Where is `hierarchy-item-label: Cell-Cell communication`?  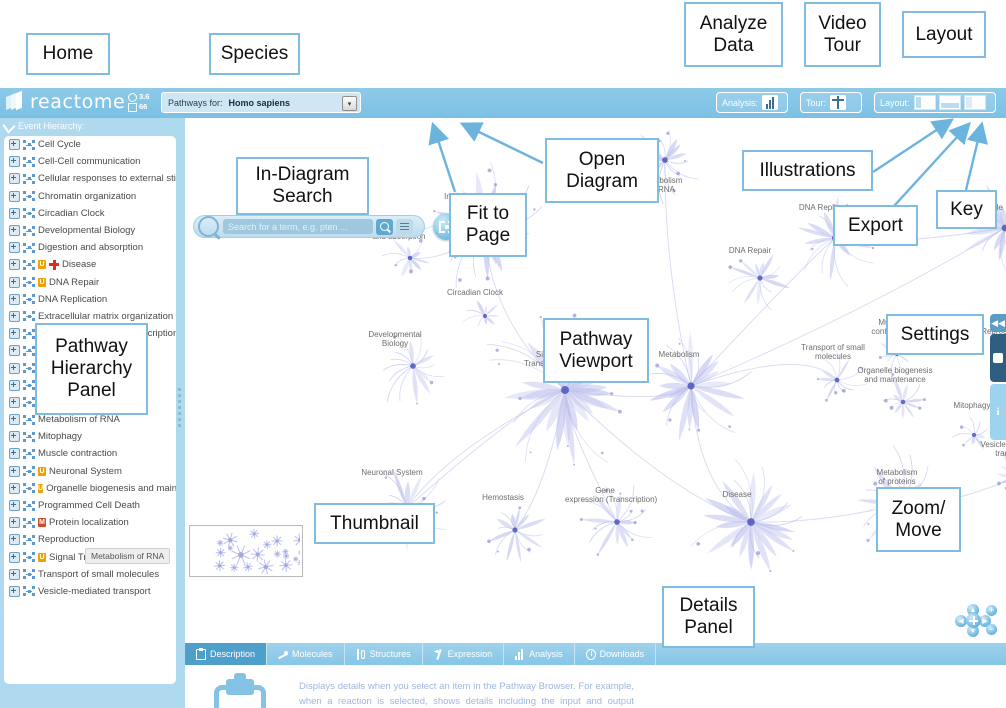
hierarchy-item-label: Cell-Cell communication is located at coordinates (89, 162).